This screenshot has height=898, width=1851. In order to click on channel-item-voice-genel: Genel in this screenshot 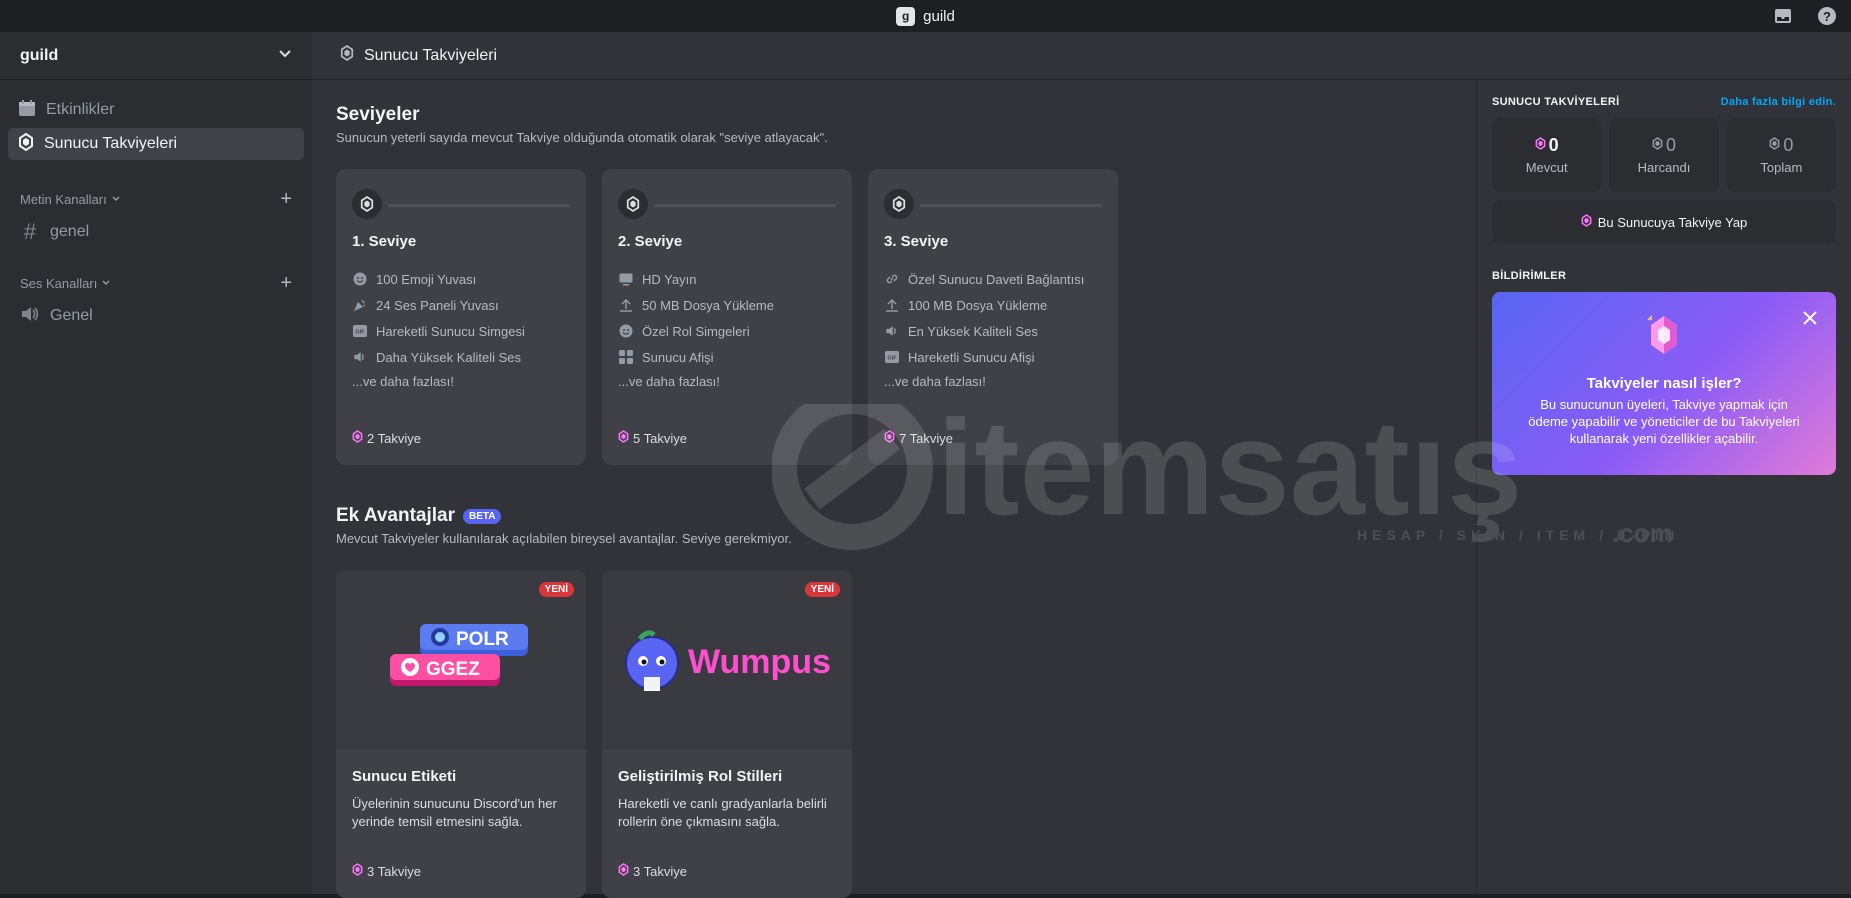, I will do `click(156, 316)`.